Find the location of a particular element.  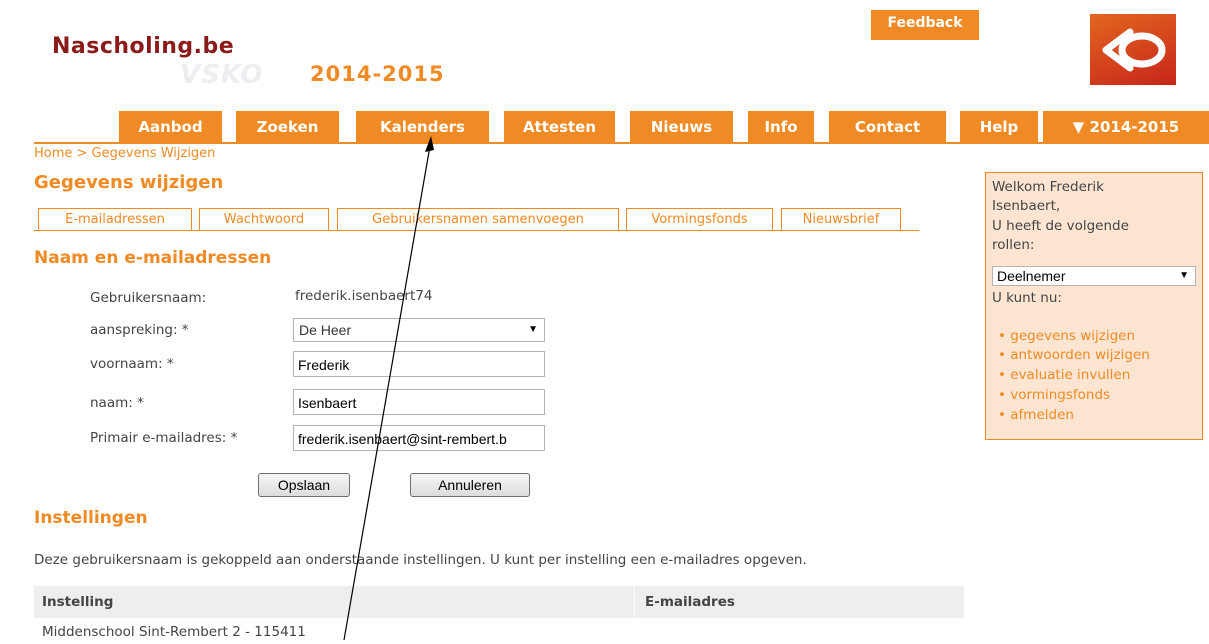

link-label: gegevens wijzigen is located at coordinates (1072, 336).